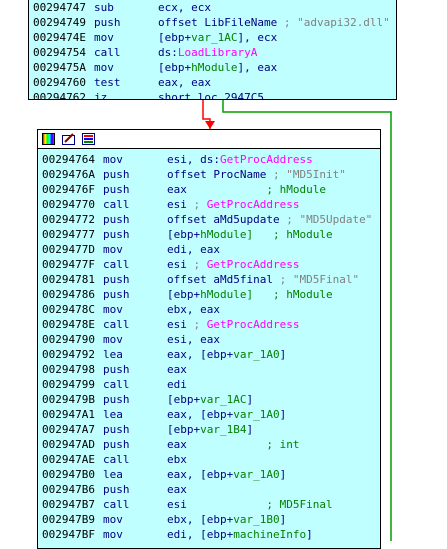 This screenshot has height=549, width=447. What do you see at coordinates (211, 354) in the screenshot?
I see `asm-line: 00294792 lea eax, [ebp+var_1A0]` at bounding box center [211, 354].